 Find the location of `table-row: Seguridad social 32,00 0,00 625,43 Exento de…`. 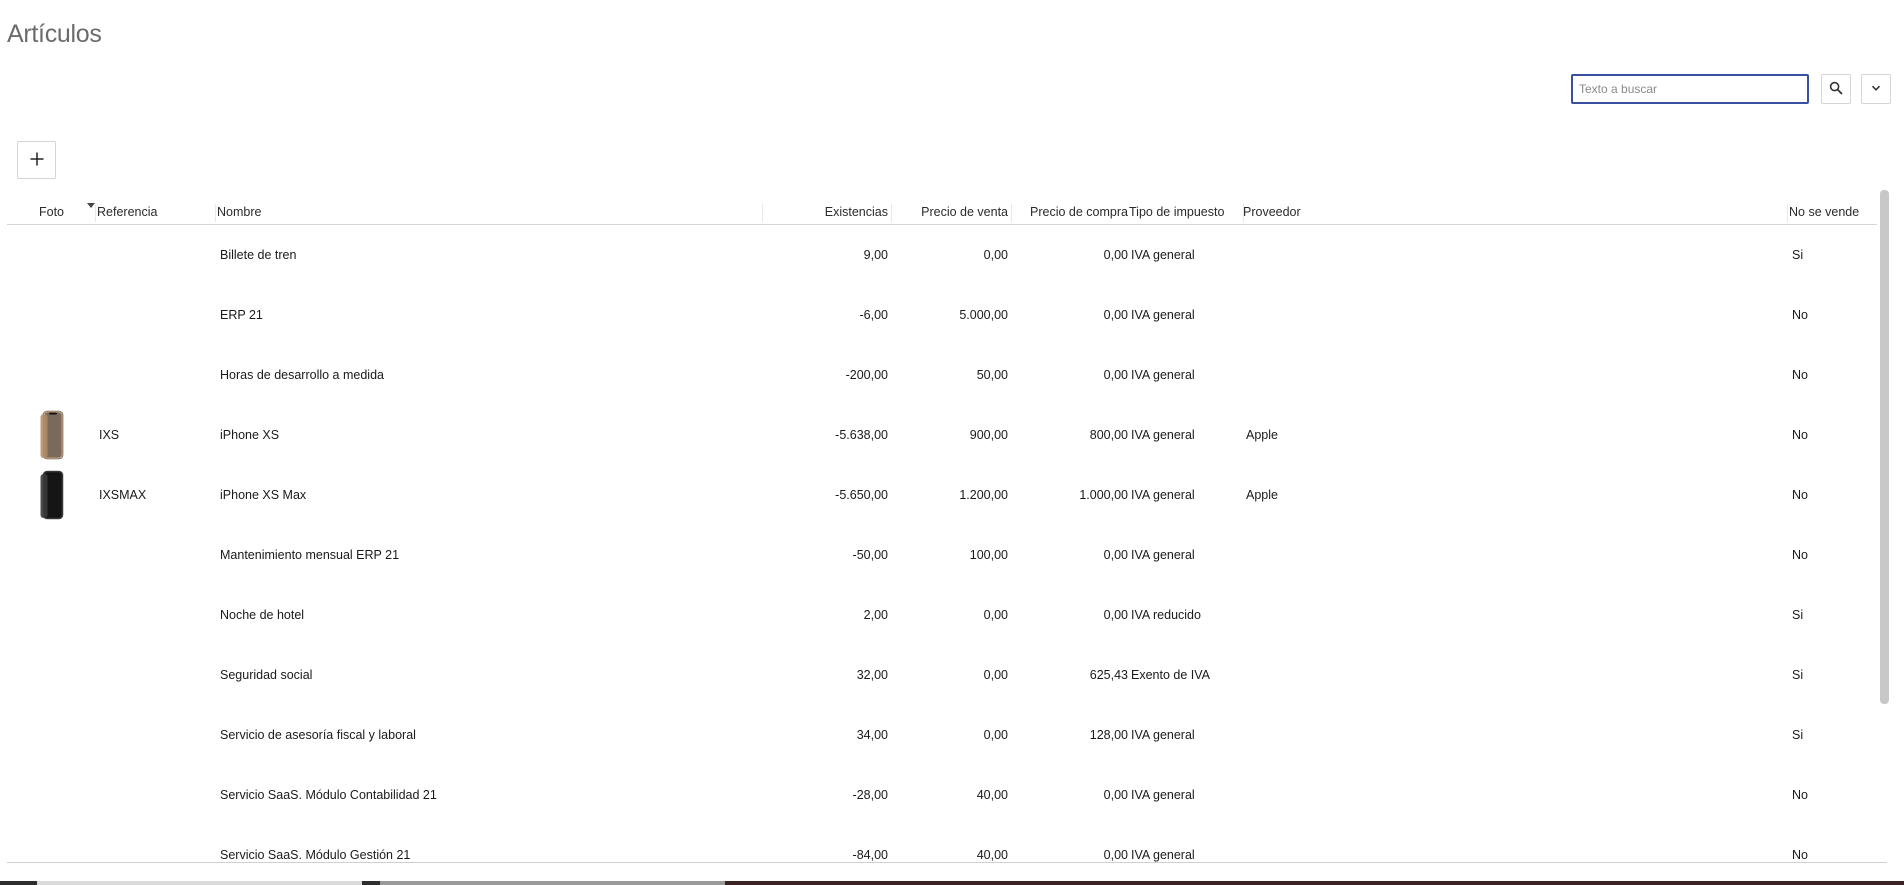

table-row: Seguridad social 32,00 0,00 625,43 Exento de… is located at coordinates (942, 675).